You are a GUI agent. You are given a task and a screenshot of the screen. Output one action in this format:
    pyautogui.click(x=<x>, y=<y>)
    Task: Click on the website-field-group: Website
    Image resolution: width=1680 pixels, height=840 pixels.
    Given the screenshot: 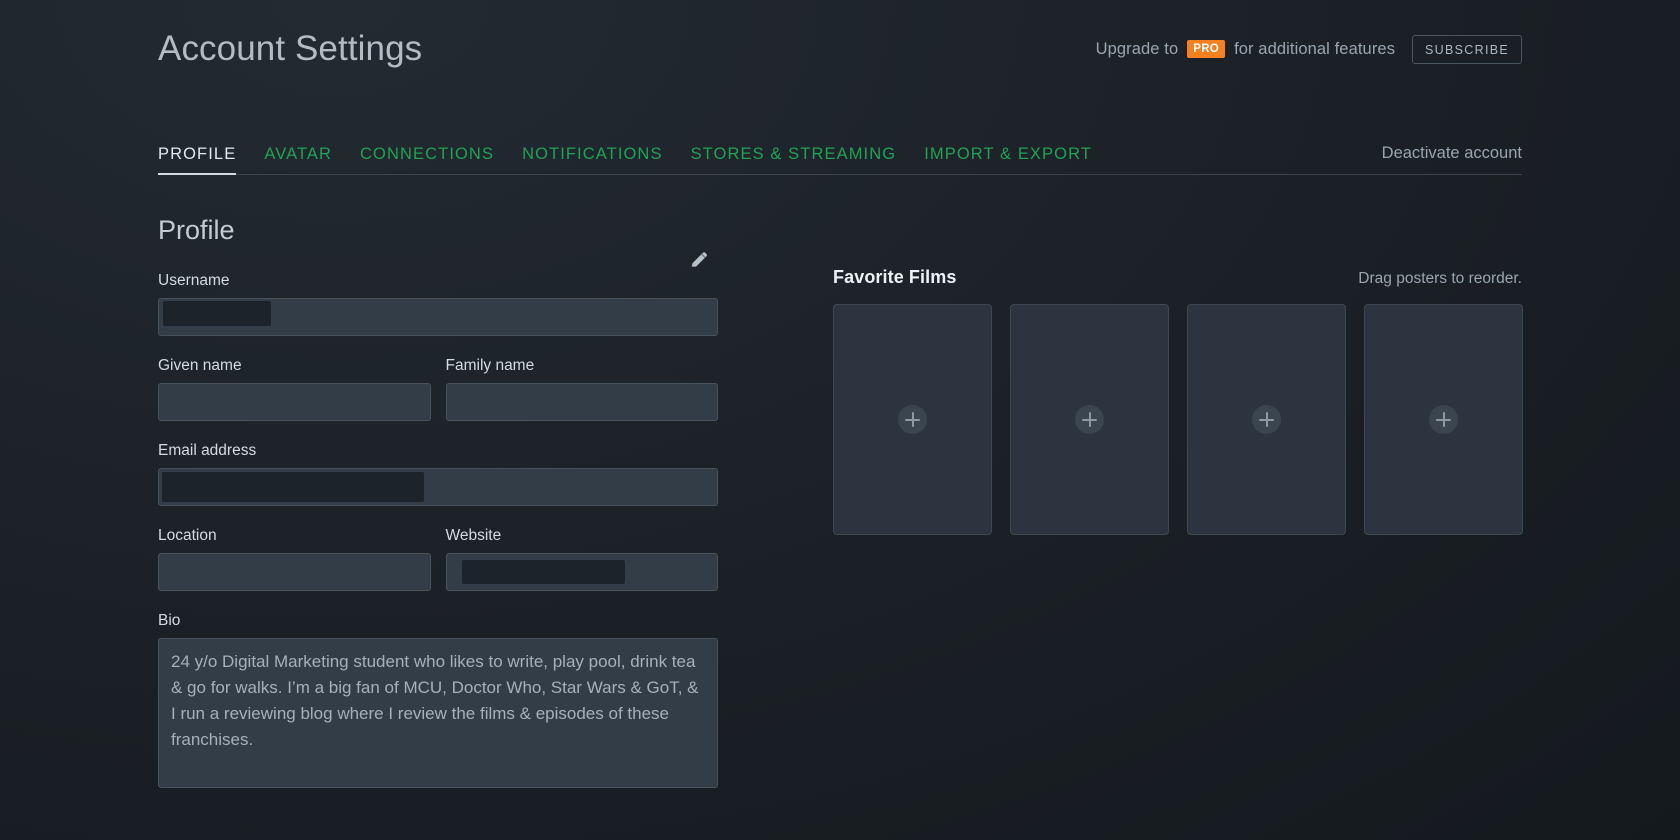 What is the action you would take?
    pyautogui.click(x=581, y=559)
    